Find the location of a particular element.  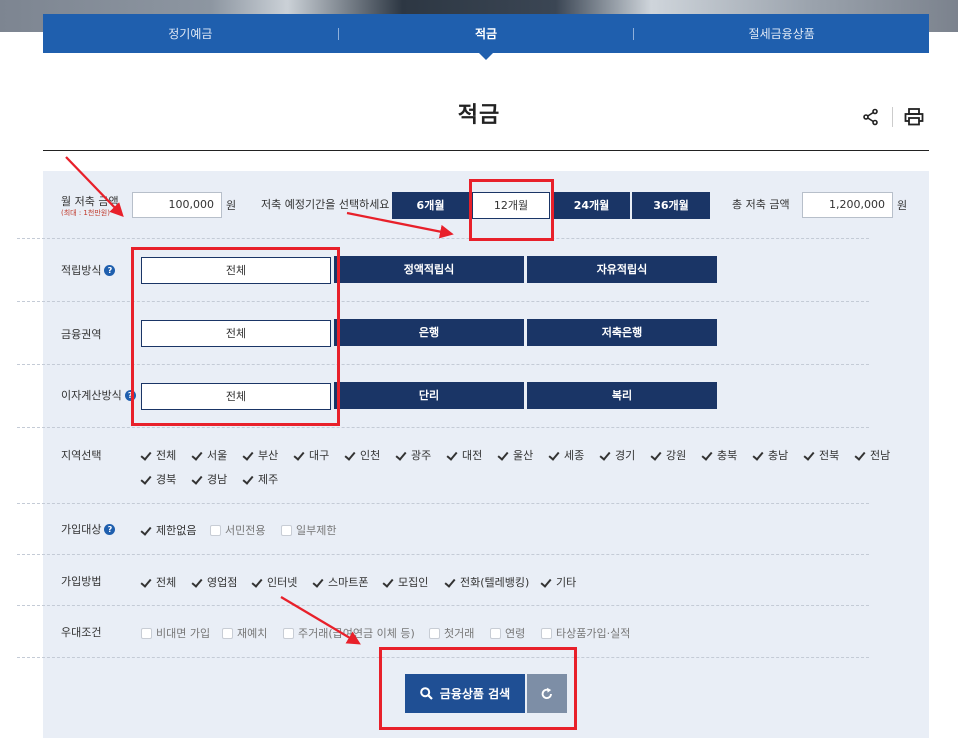

region-checkbox: 전남 is located at coordinates (872, 455).